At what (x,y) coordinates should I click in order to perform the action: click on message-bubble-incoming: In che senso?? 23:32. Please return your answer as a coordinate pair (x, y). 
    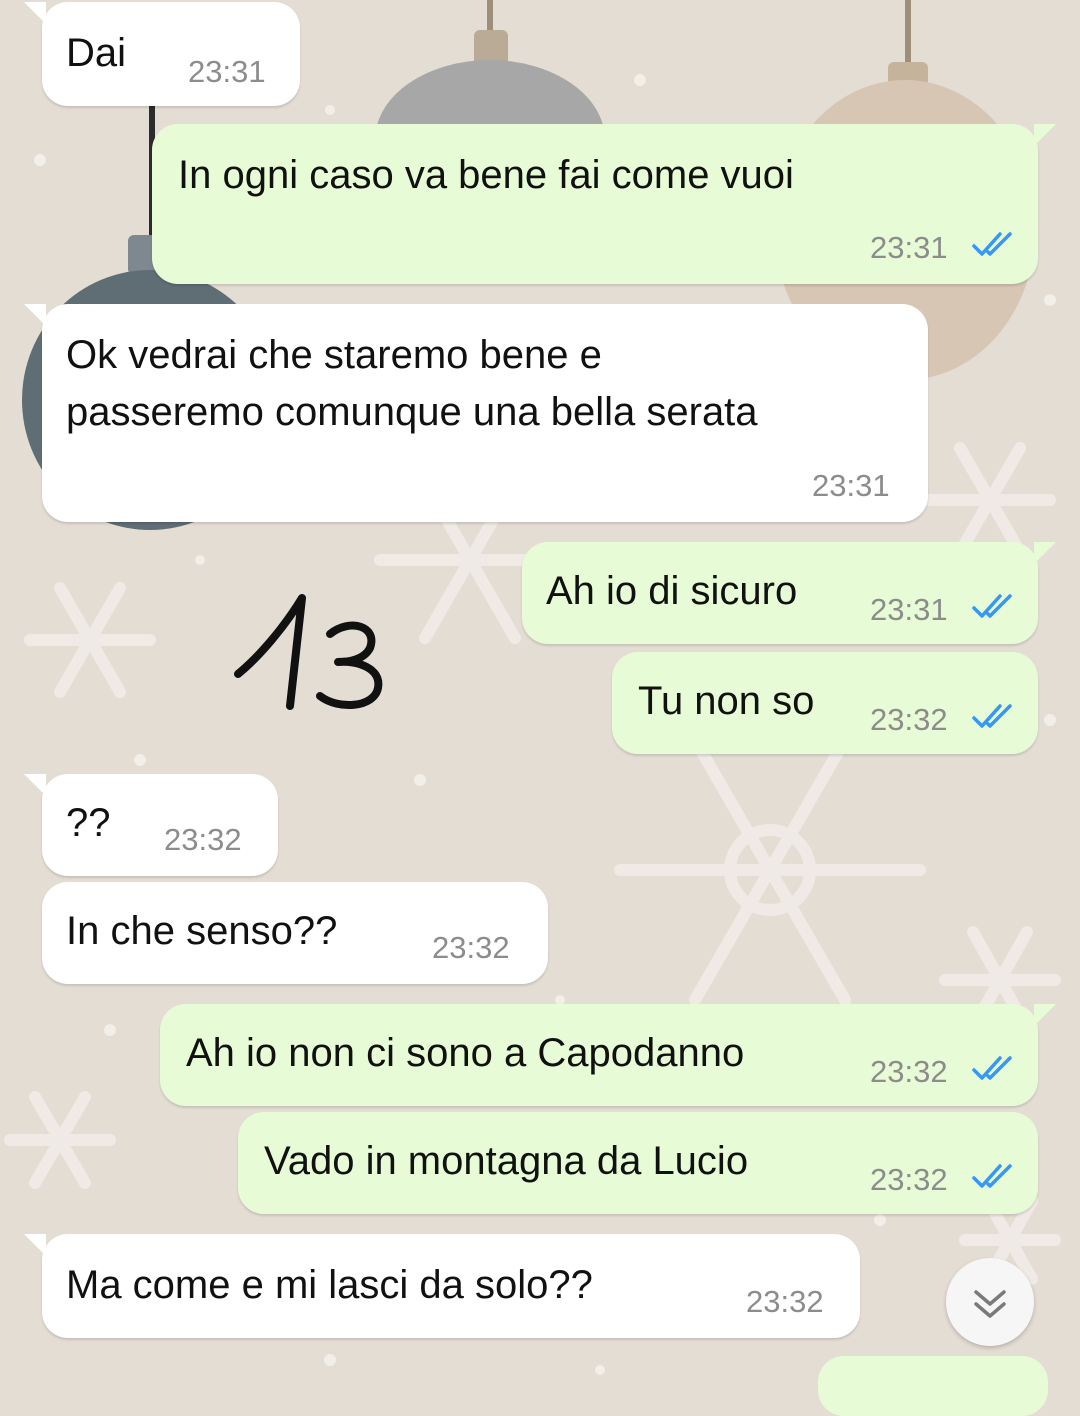
    Looking at the image, I should click on (295, 933).